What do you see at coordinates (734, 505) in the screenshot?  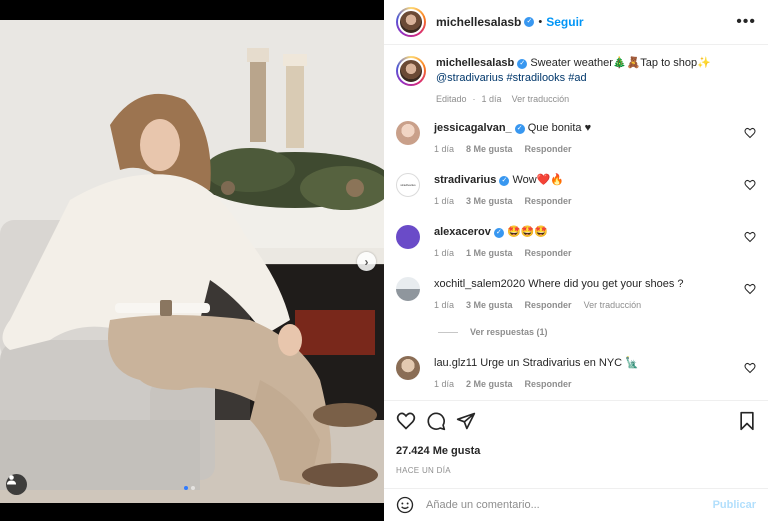 I see `publish-button: Publicar` at bounding box center [734, 505].